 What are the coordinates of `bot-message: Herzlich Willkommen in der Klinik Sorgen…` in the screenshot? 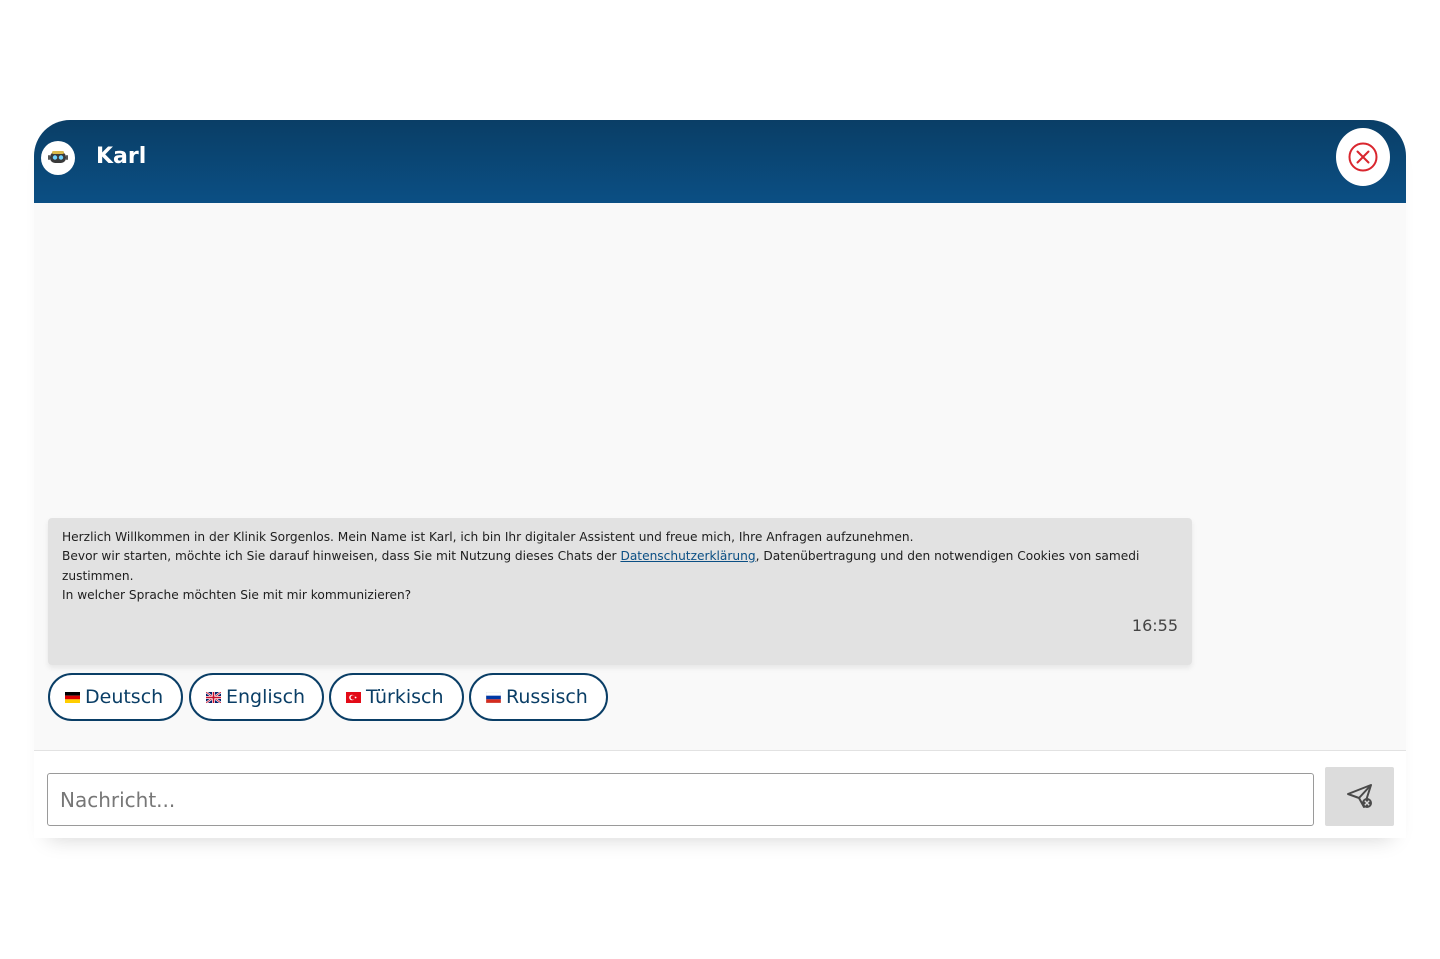 It's located at (620, 591).